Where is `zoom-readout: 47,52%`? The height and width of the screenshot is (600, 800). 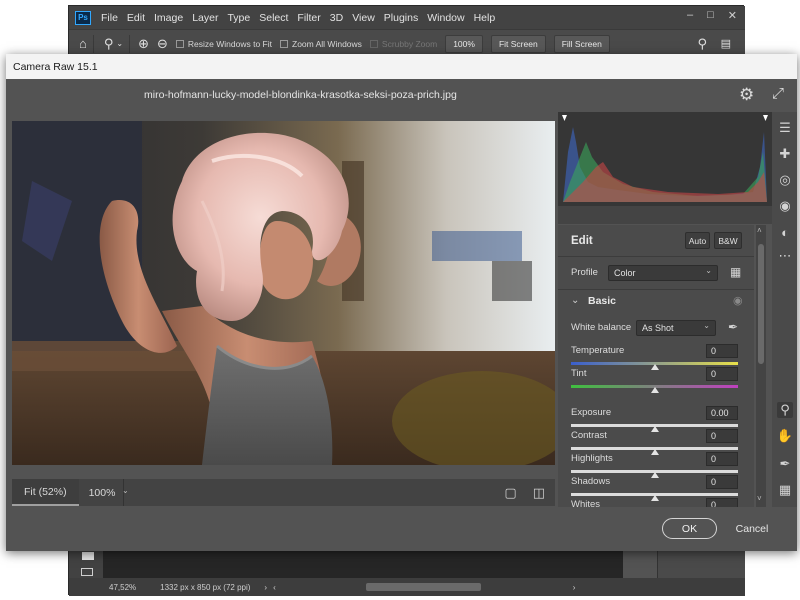 zoom-readout: 47,52% is located at coordinates (122, 587).